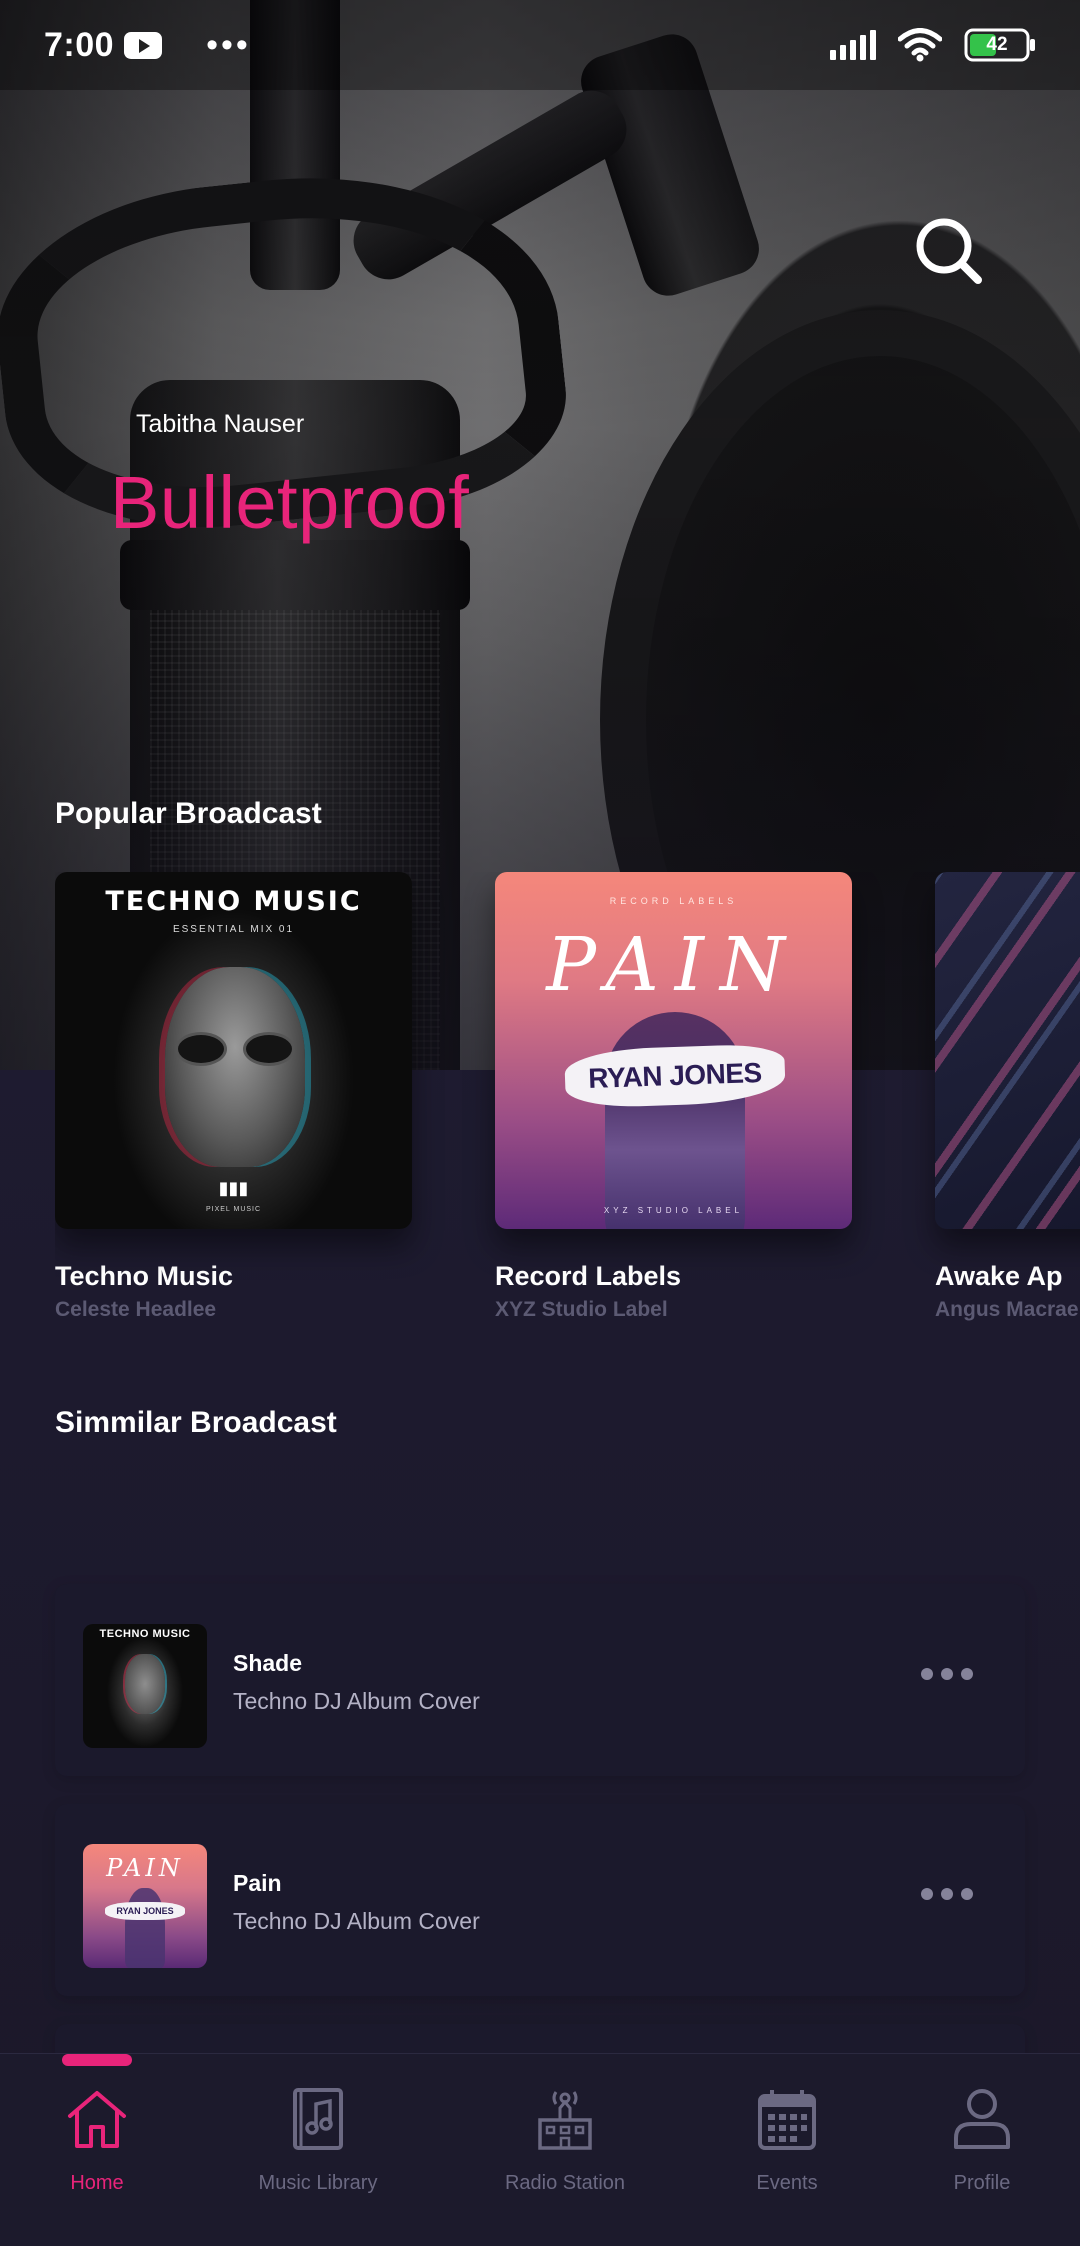 The width and height of the screenshot is (1080, 2246). I want to click on nav-profile: Profile, so click(982, 2139).